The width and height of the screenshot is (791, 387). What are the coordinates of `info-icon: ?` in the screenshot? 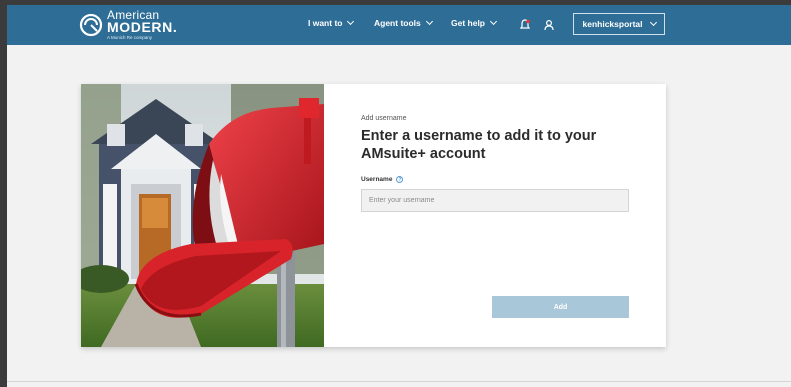 It's located at (400, 179).